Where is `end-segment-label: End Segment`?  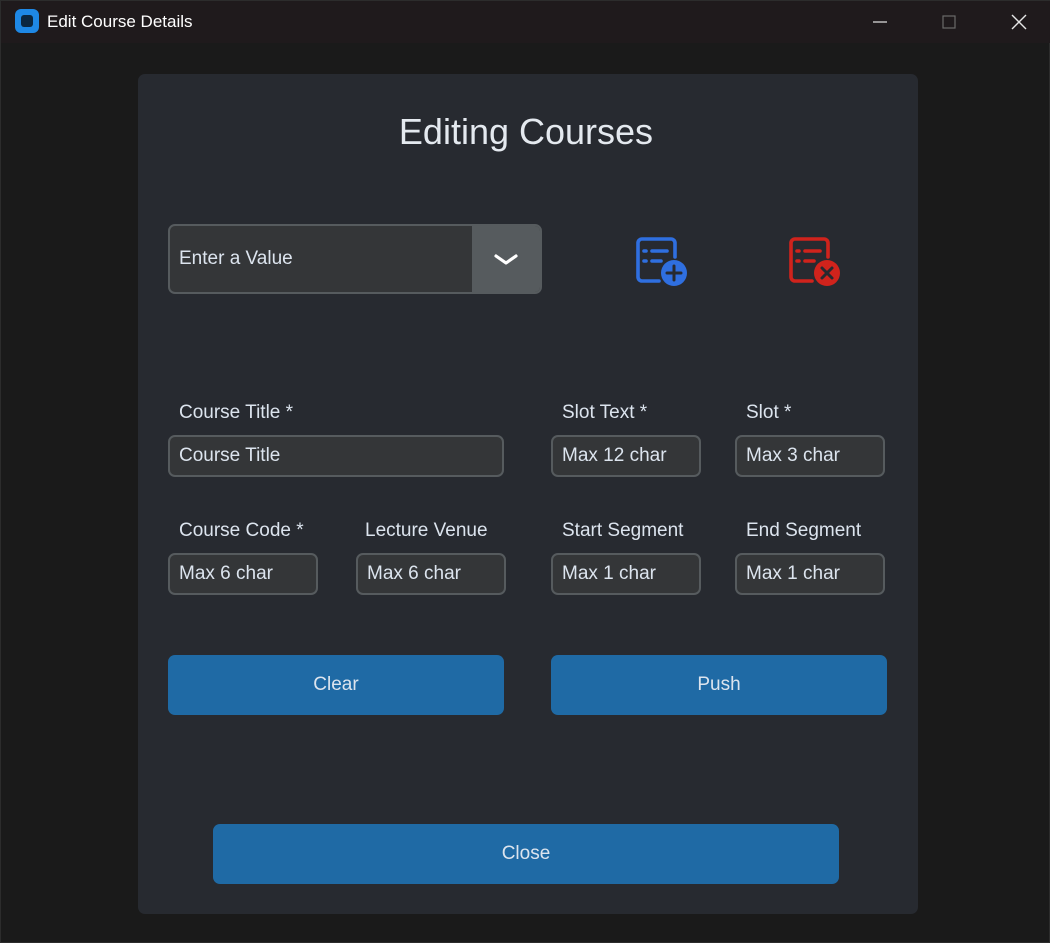 end-segment-label: End Segment is located at coordinates (804, 530).